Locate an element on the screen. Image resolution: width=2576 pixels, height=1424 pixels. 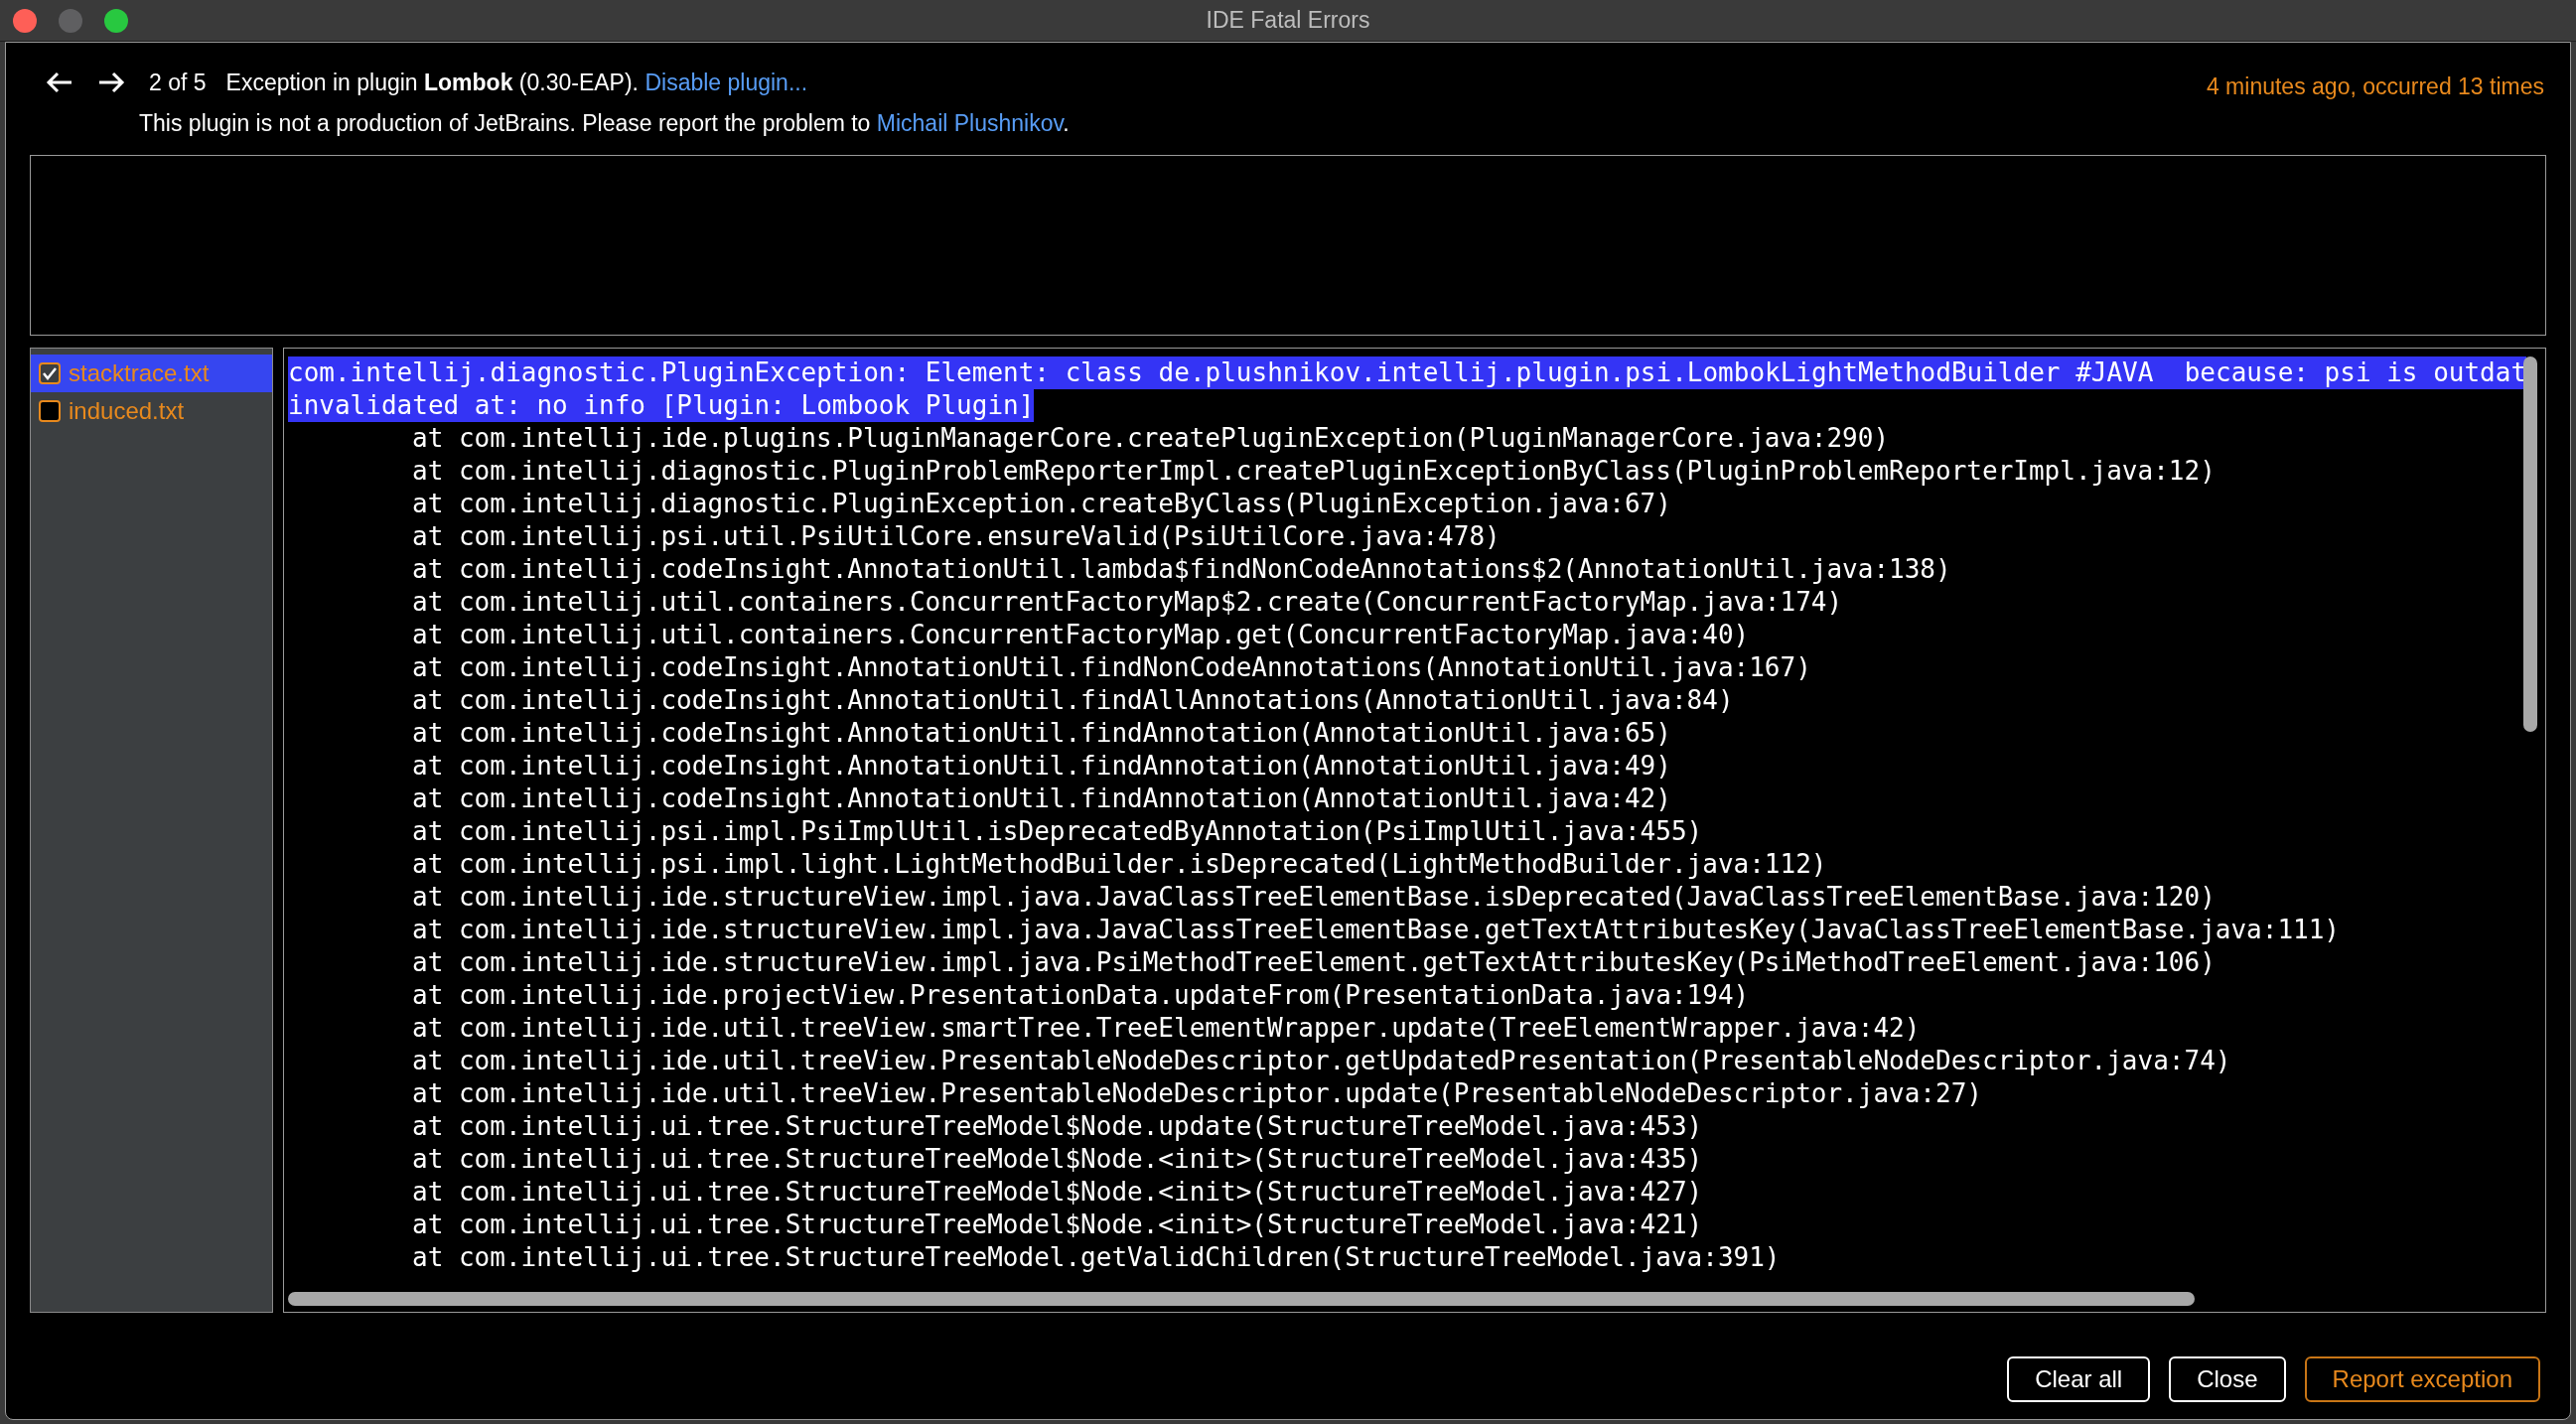
stacktrace-line: at com.intellij.ide.projectView.PresentationData.updateFrom(PresentationData.java:194) is located at coordinates (1081, 995).